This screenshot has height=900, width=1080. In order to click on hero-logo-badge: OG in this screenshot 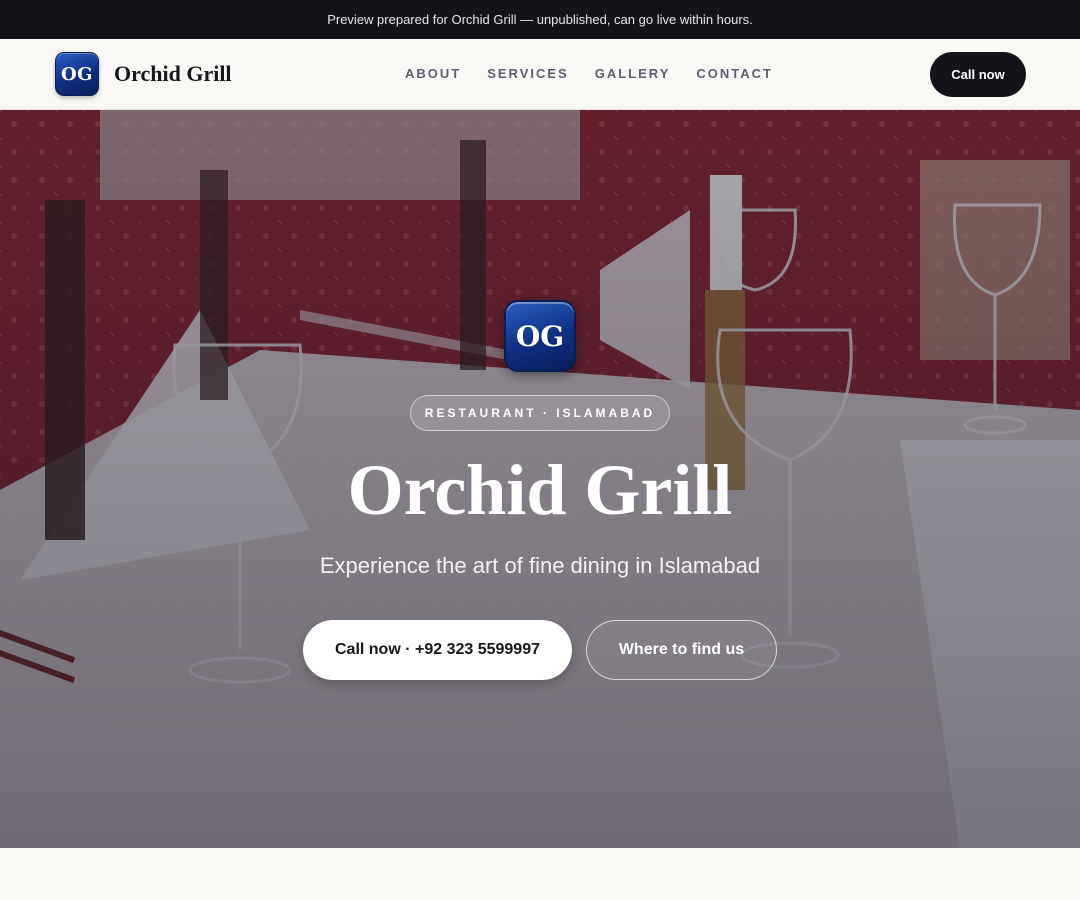, I will do `click(540, 336)`.